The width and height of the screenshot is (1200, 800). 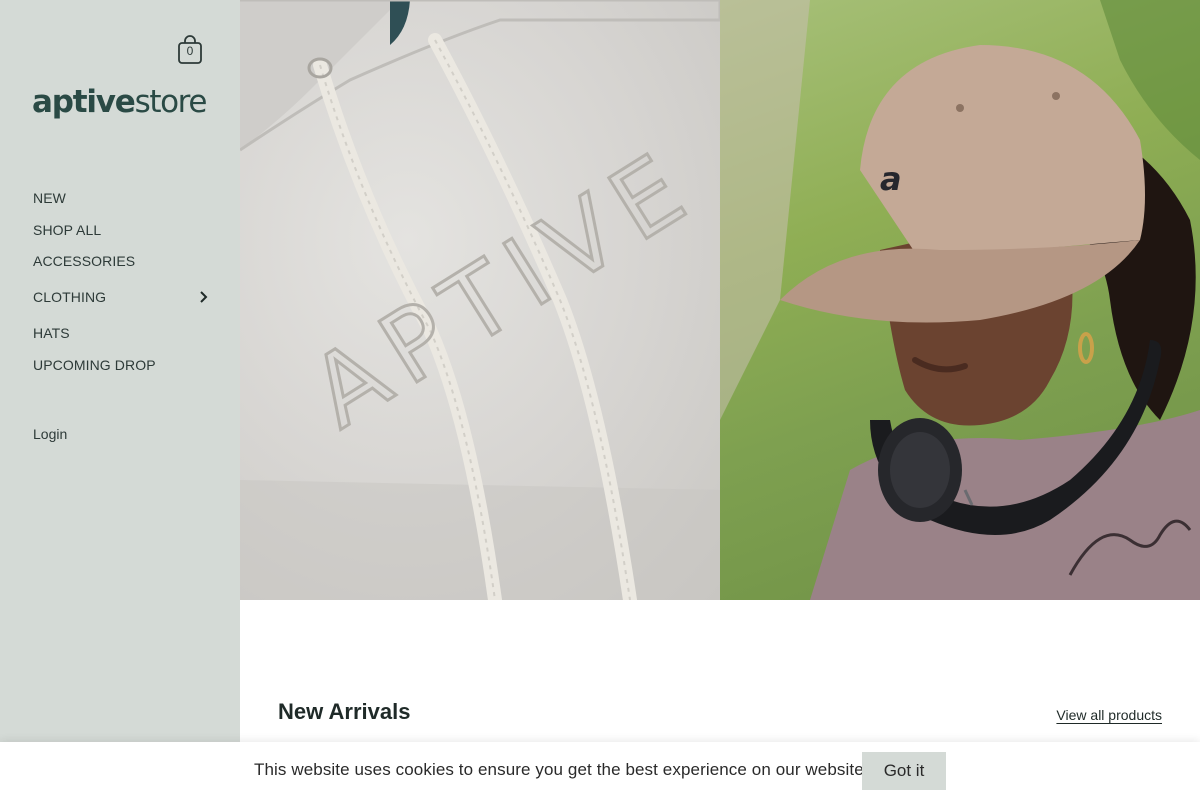 I want to click on nav-item-shop-all: SHOP ALL, so click(x=120, y=230).